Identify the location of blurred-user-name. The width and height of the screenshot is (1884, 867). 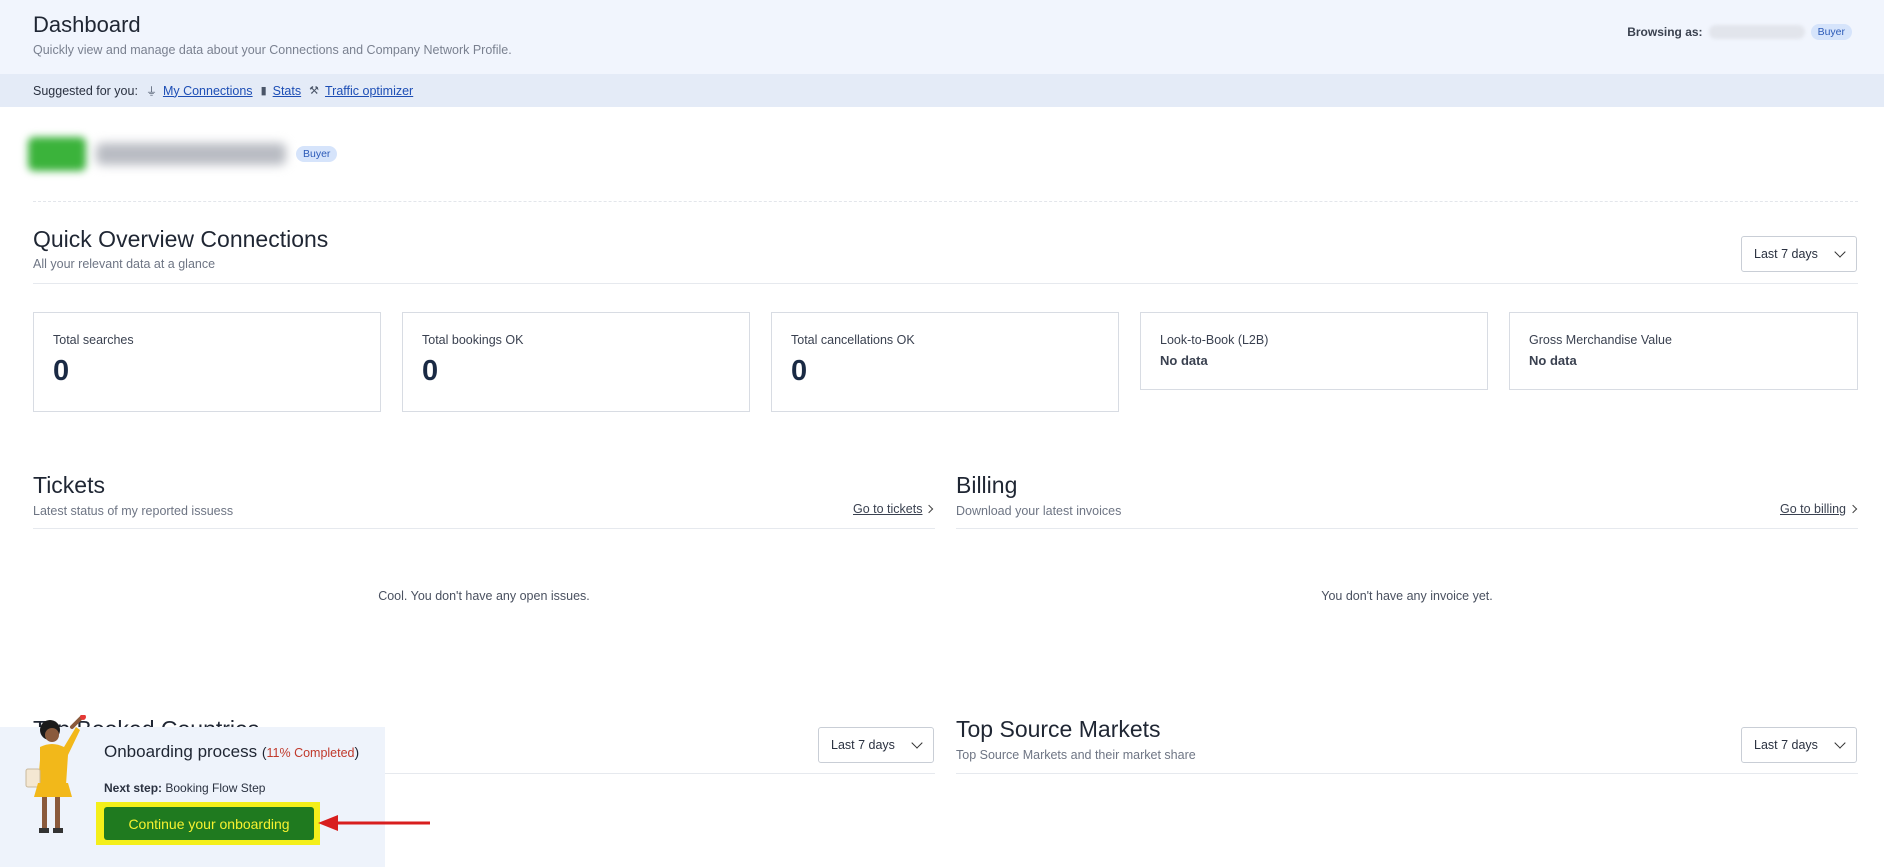
(1756, 32).